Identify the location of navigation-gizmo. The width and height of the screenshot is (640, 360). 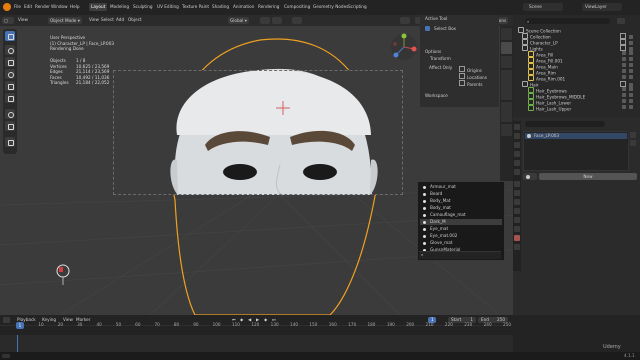
(404, 47).